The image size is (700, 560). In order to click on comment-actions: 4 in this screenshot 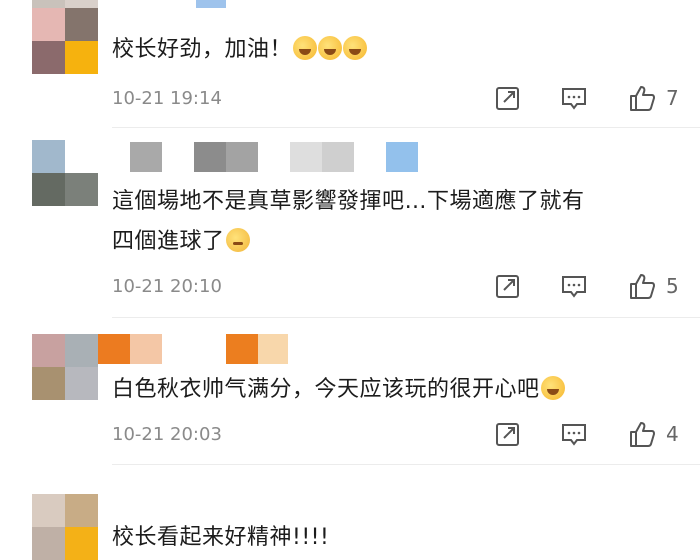, I will do `click(590, 435)`.